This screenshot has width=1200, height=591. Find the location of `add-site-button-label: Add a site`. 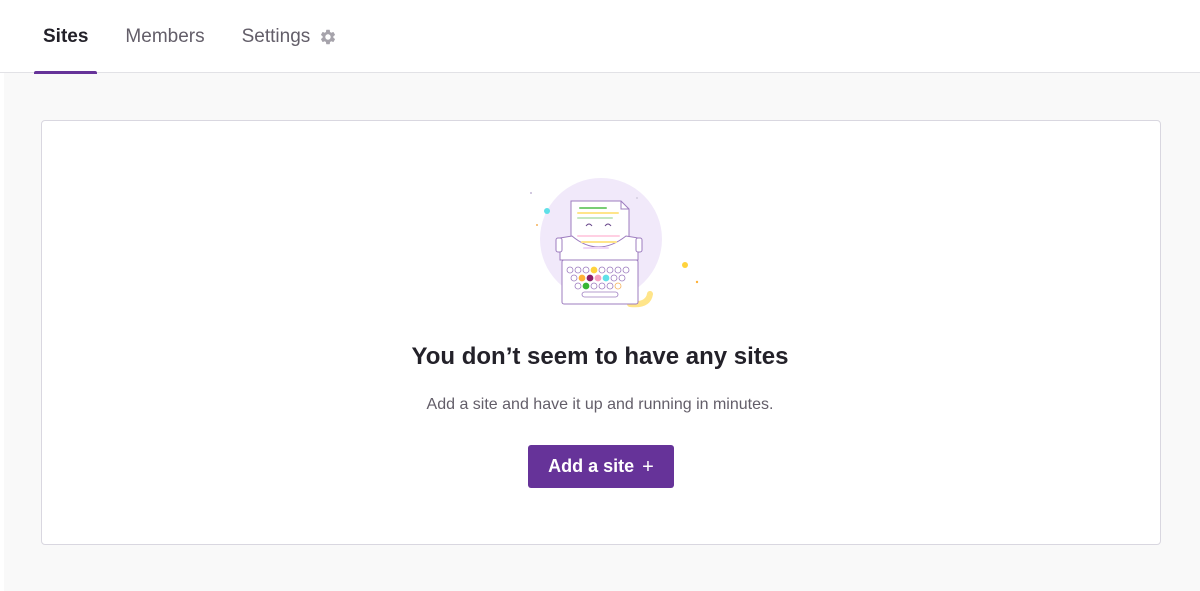

add-site-button-label: Add a site is located at coordinates (591, 466).